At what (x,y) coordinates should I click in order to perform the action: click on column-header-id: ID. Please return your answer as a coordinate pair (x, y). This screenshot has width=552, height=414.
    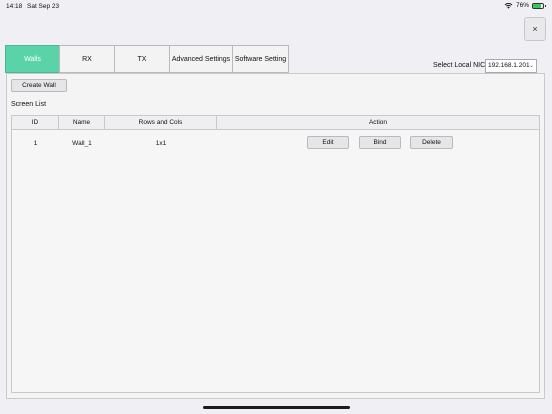
    Looking at the image, I should click on (35, 122).